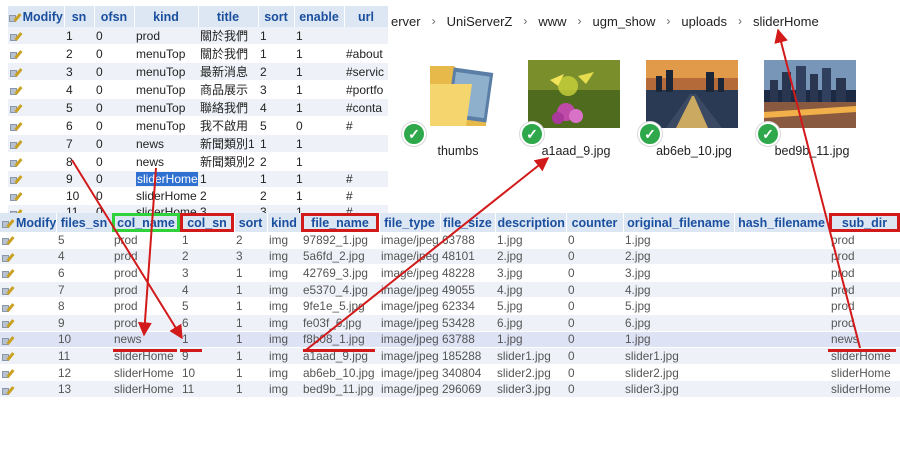  I want to click on file-tile-bed9b-11: ✓ bed9b_11.jpg, so click(812, 107).